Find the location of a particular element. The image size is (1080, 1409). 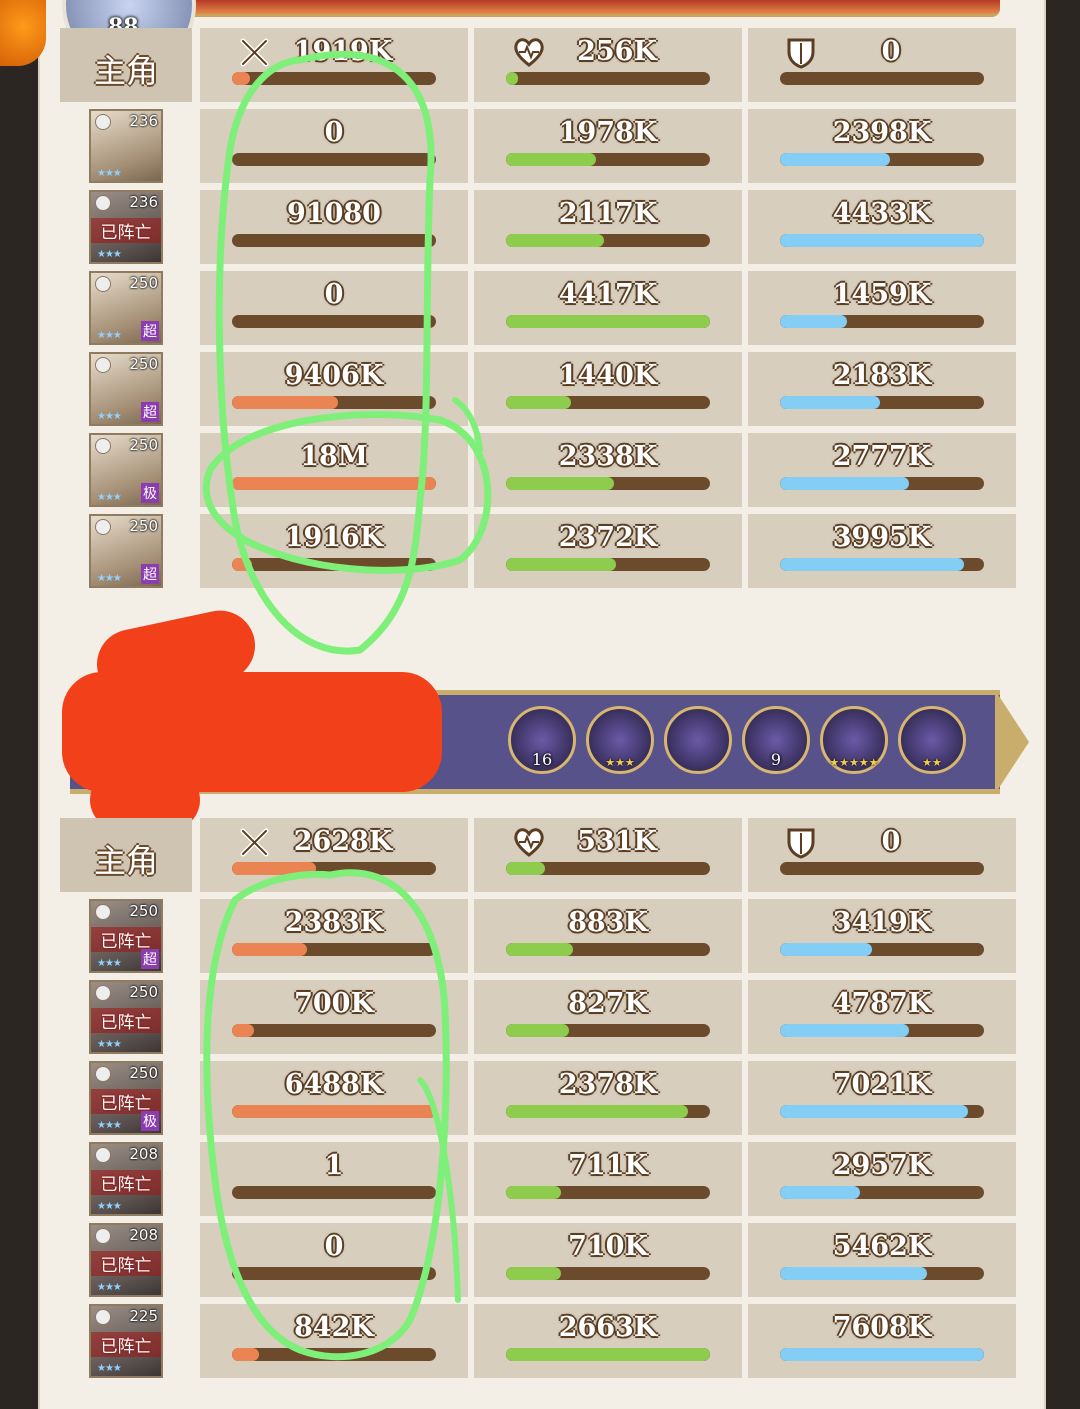

hero-cell: 208 ★★★ 已阵亡 is located at coordinates (126, 1260).